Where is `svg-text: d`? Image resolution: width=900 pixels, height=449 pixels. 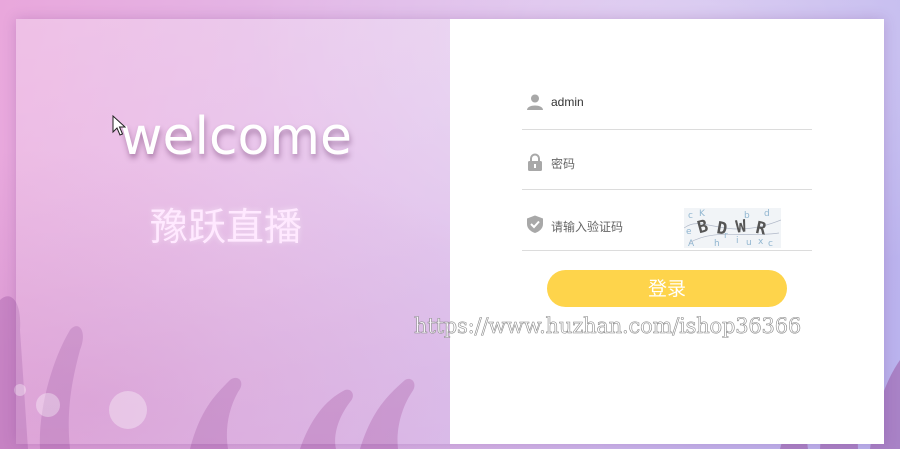 svg-text: d is located at coordinates (767, 214).